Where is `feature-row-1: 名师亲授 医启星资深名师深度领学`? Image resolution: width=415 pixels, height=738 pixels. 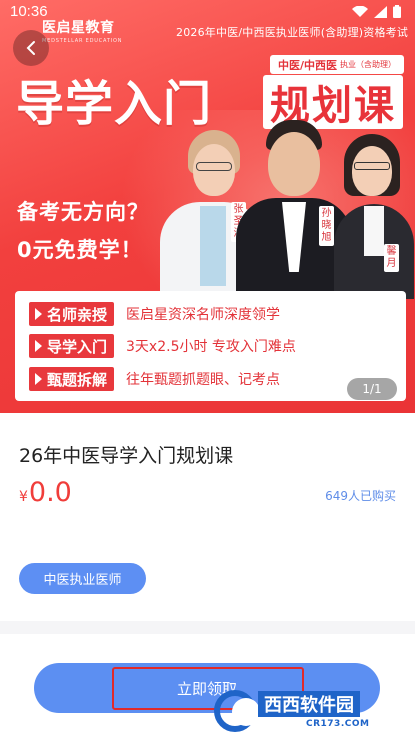 feature-row-1: 名师亲授 医启星资深名师深度领学 is located at coordinates (154, 314).